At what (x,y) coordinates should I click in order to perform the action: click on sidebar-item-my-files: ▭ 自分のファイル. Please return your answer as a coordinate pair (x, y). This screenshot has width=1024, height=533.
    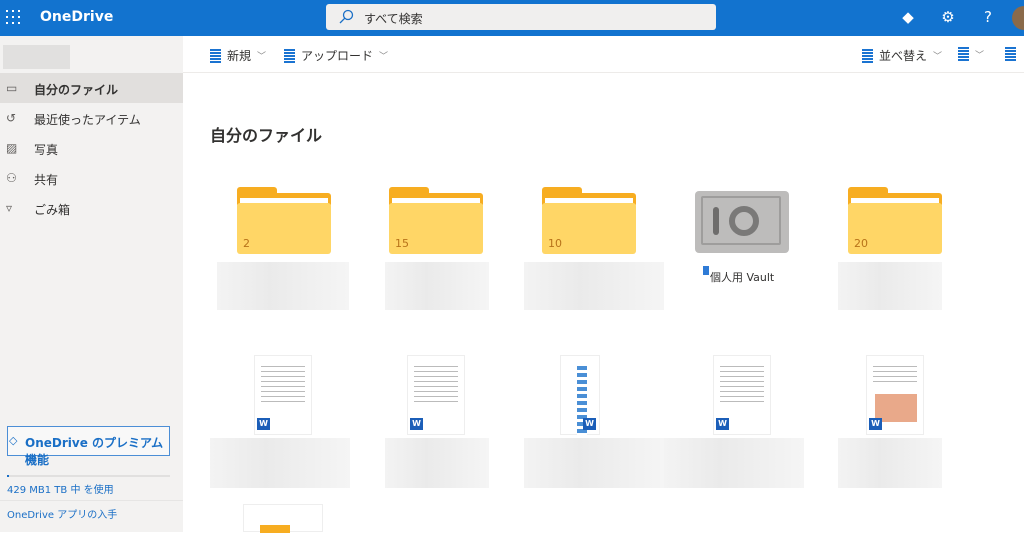
    Looking at the image, I should click on (91, 88).